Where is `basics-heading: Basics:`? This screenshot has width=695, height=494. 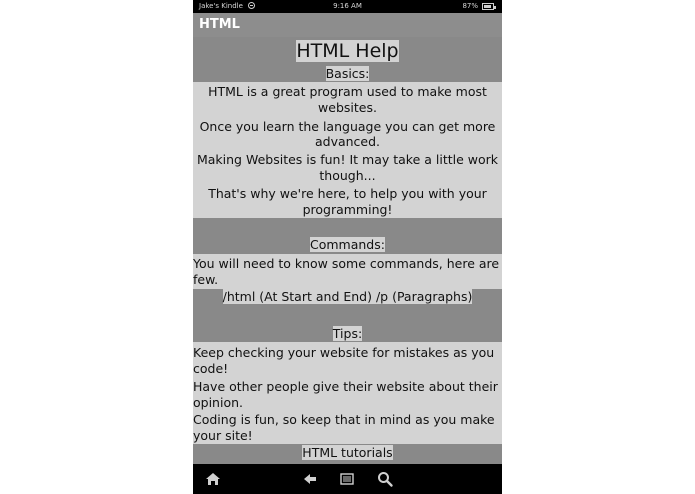 basics-heading: Basics: is located at coordinates (347, 73).